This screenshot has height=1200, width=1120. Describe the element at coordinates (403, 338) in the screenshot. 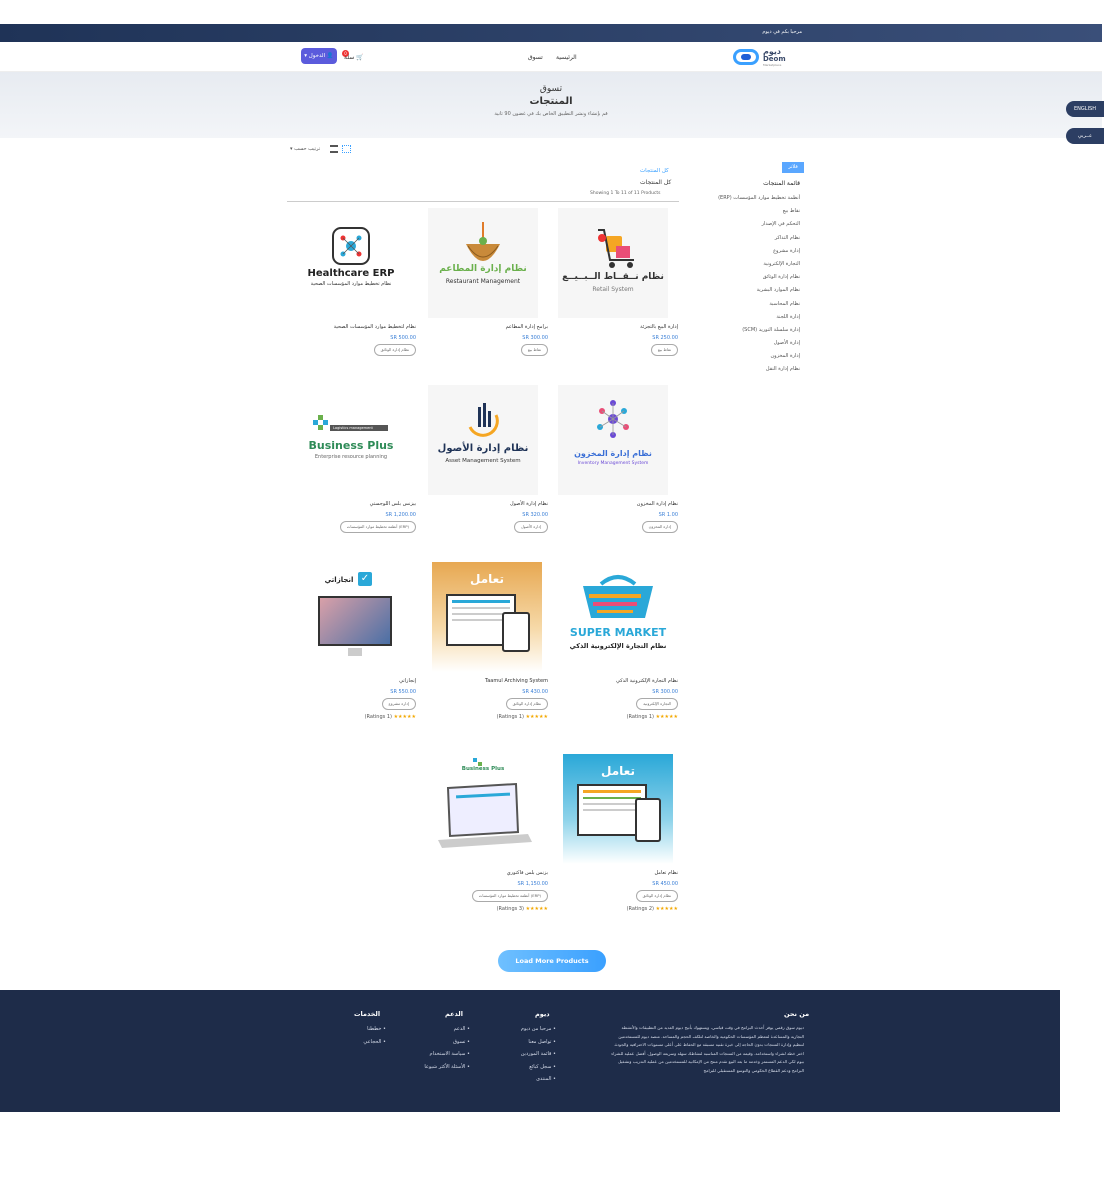

I see `product-price: SR 500.00` at that location.